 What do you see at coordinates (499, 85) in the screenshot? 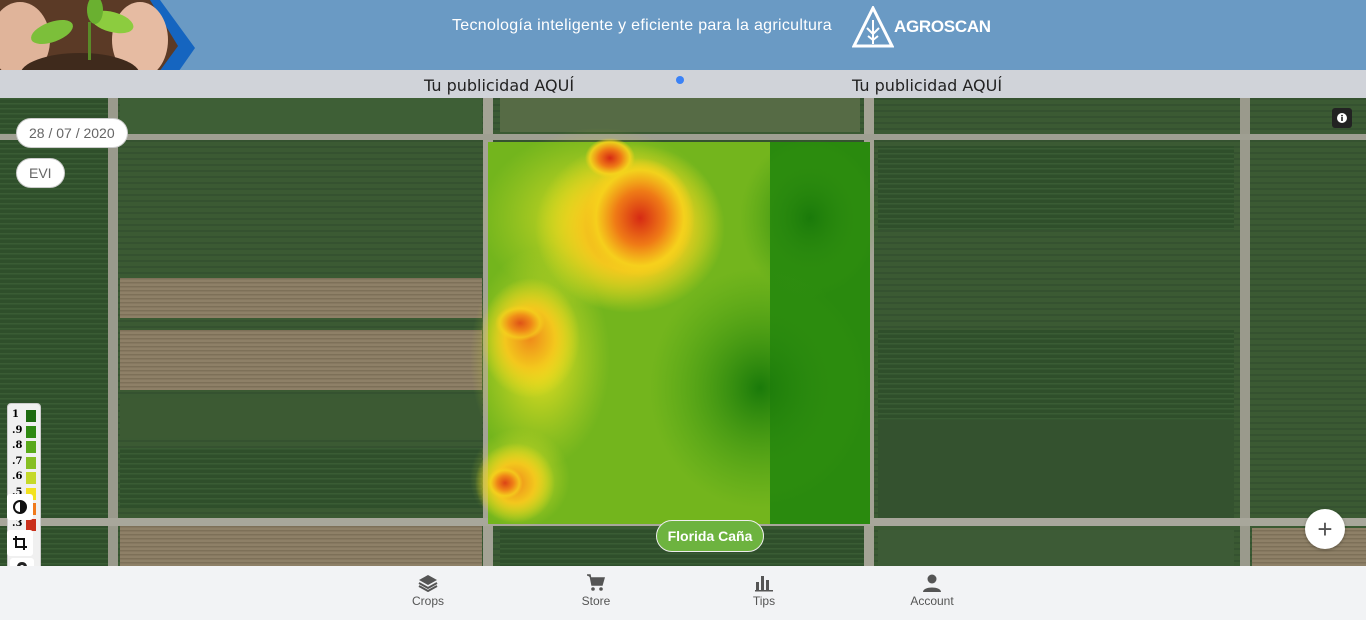
I see `ad-left: Tu publicidad AQUÍ` at bounding box center [499, 85].